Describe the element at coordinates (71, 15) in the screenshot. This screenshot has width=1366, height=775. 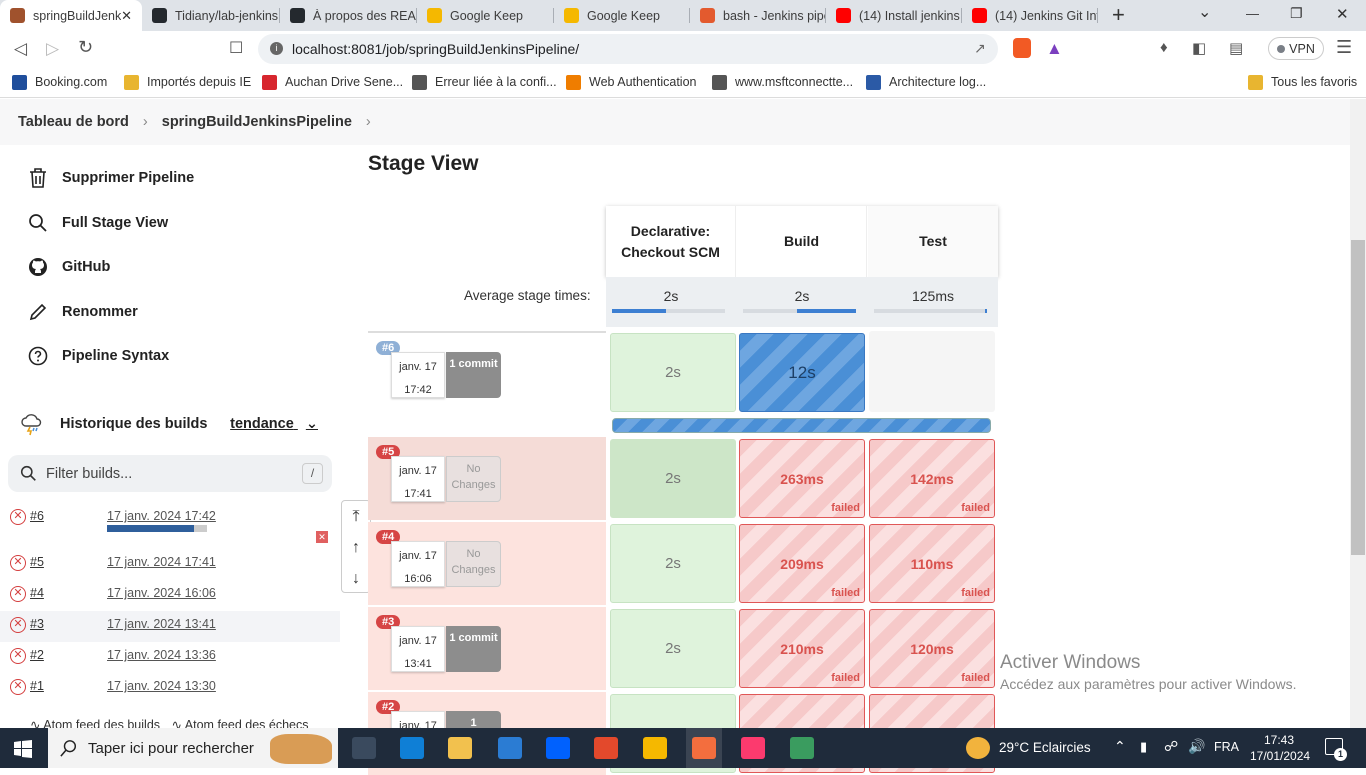
I see `browser-tab: springBuildJenkinsPipeline✕` at that location.